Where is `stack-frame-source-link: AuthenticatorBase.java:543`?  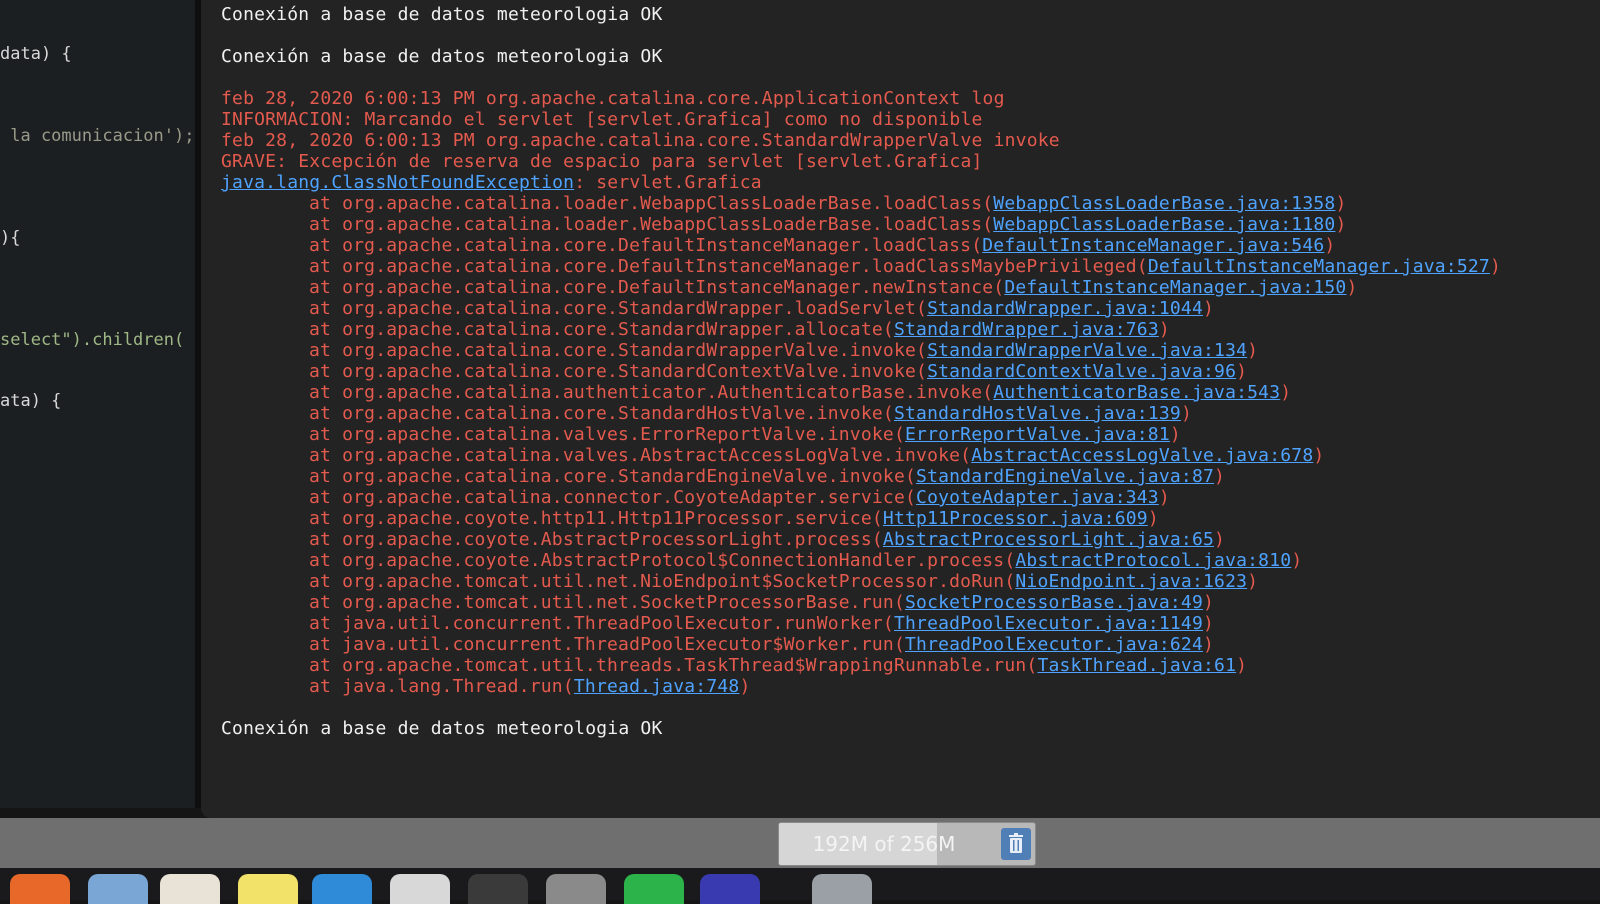
stack-frame-source-link: AuthenticatorBase.java:543 is located at coordinates (1136, 392).